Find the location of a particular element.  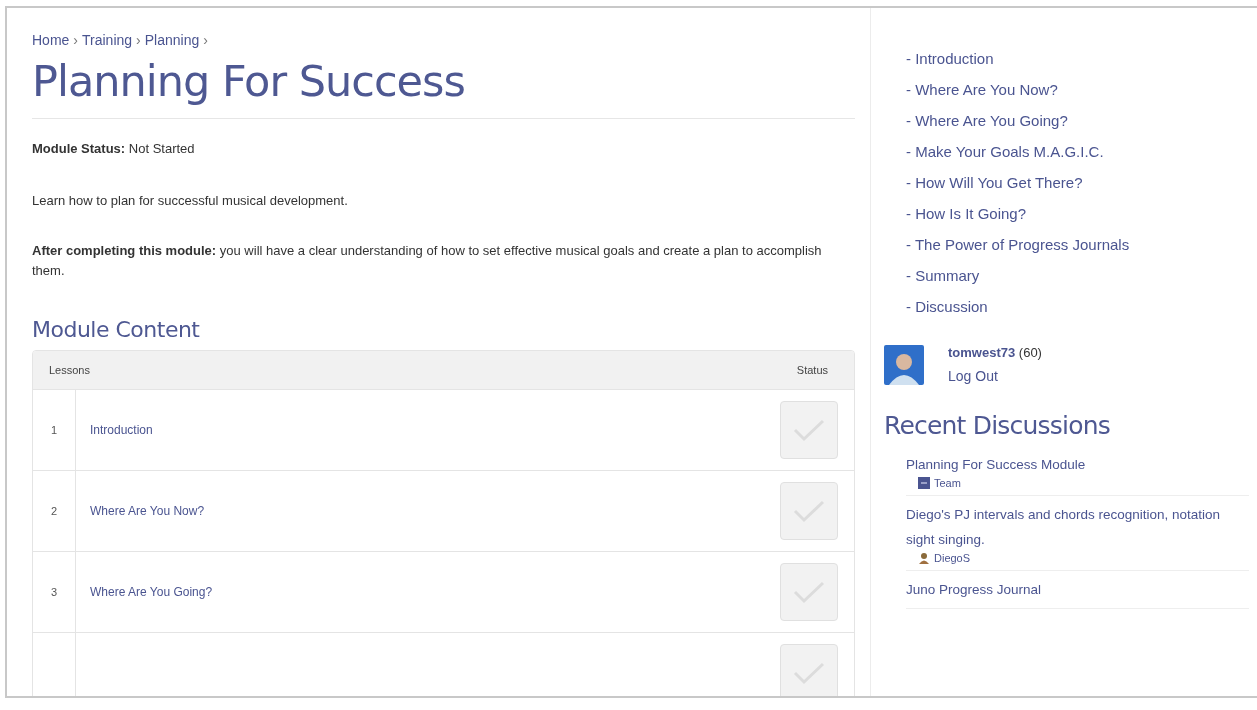

lesson-nav-link: - Discussion is located at coordinates (1077, 306).